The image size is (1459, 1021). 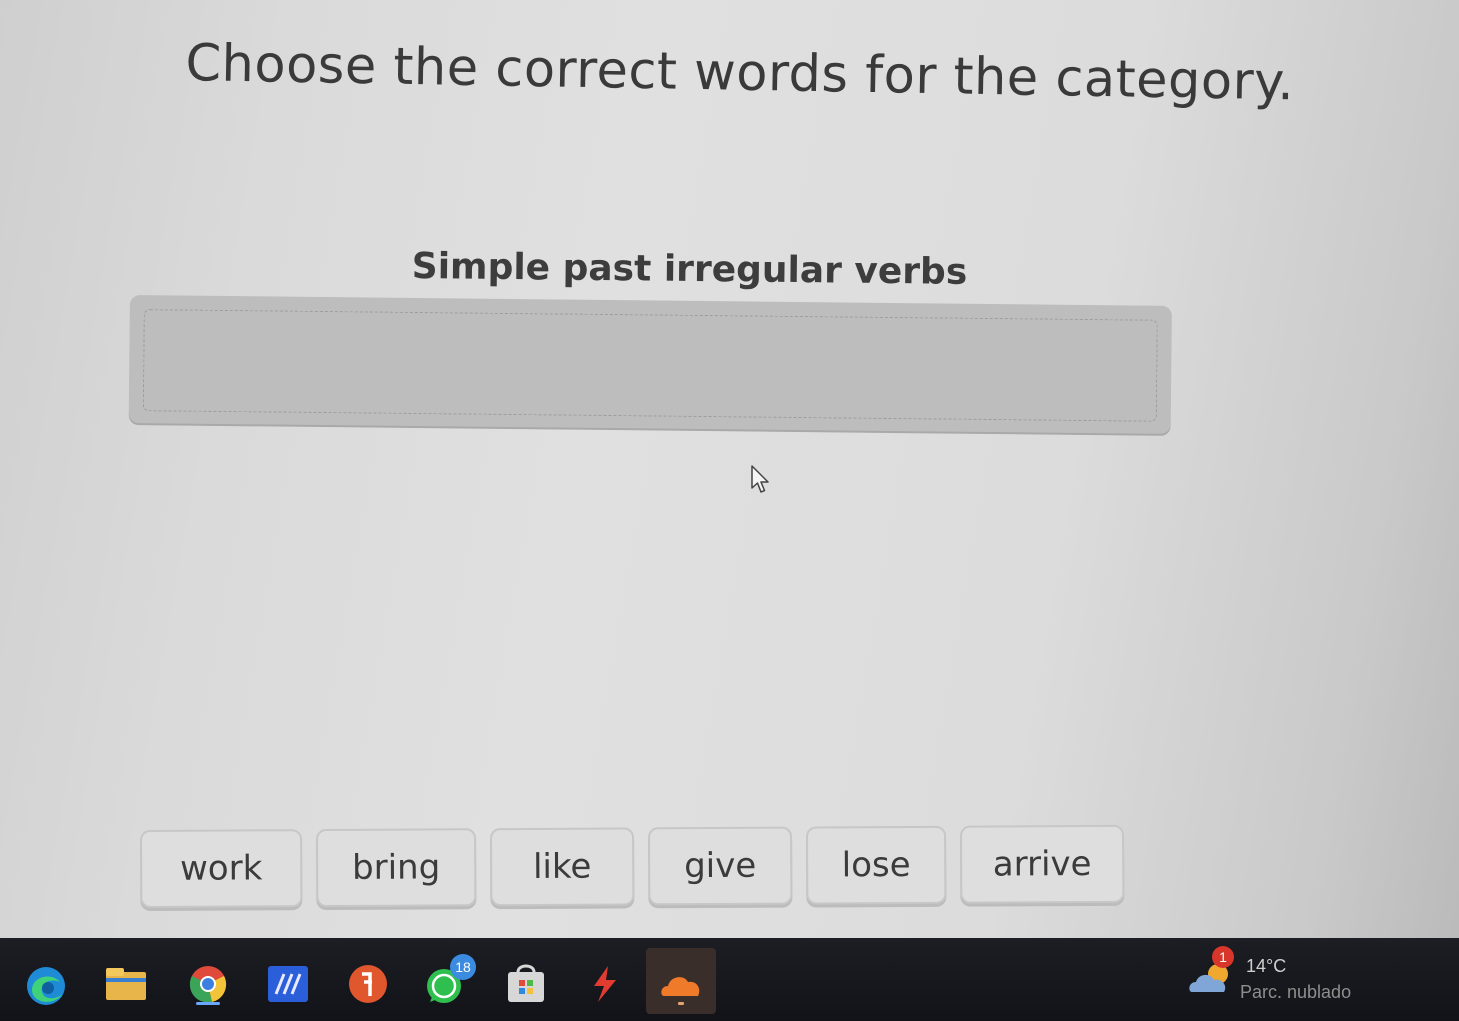 I want to click on mouse-pointer-icon, so click(x=760, y=479).